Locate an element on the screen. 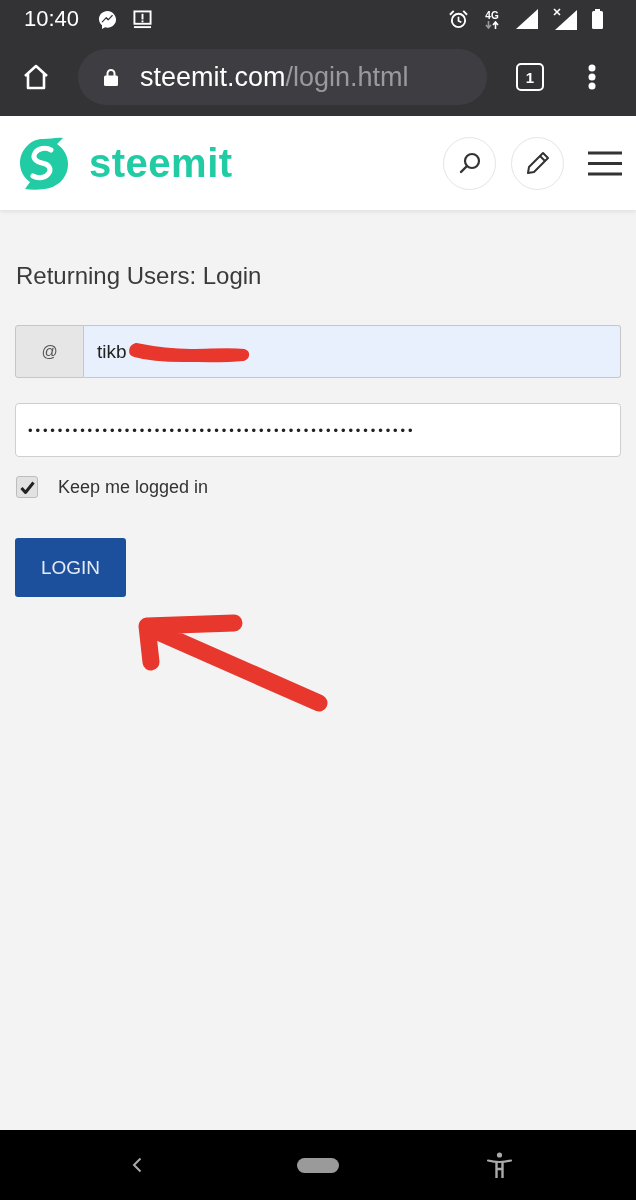  home-icon is located at coordinates (36, 77).